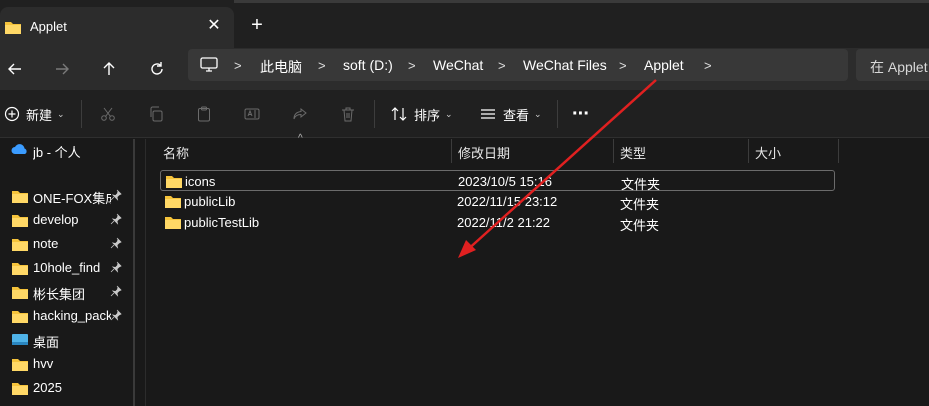 This screenshot has height=406, width=929. Describe the element at coordinates (66, 340) in the screenshot. I see `sidebar-item-desktop: 桌面` at that location.